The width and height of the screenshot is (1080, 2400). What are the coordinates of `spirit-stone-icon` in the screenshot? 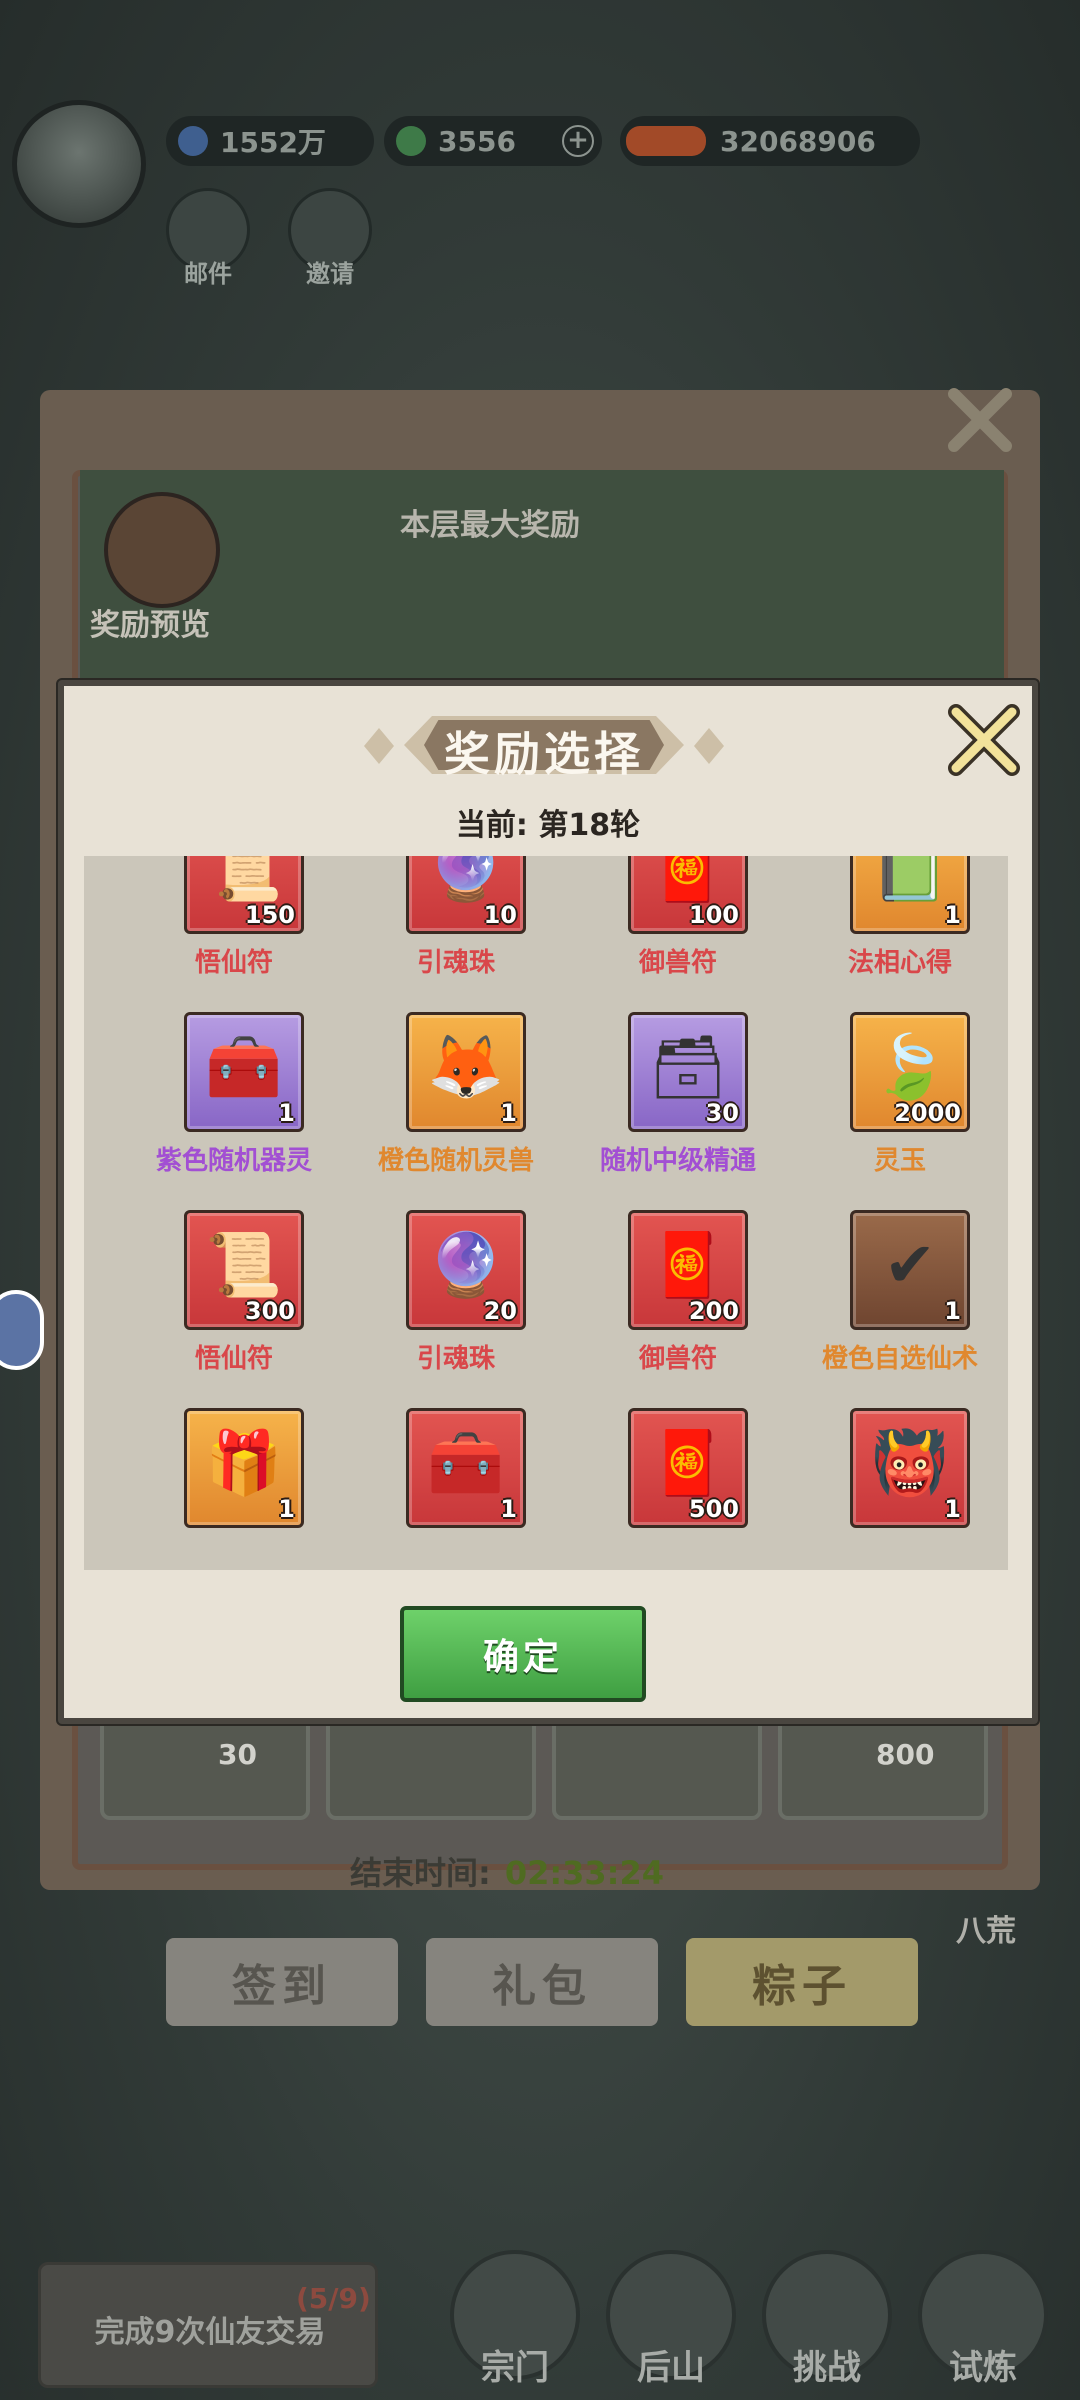 It's located at (193, 141).